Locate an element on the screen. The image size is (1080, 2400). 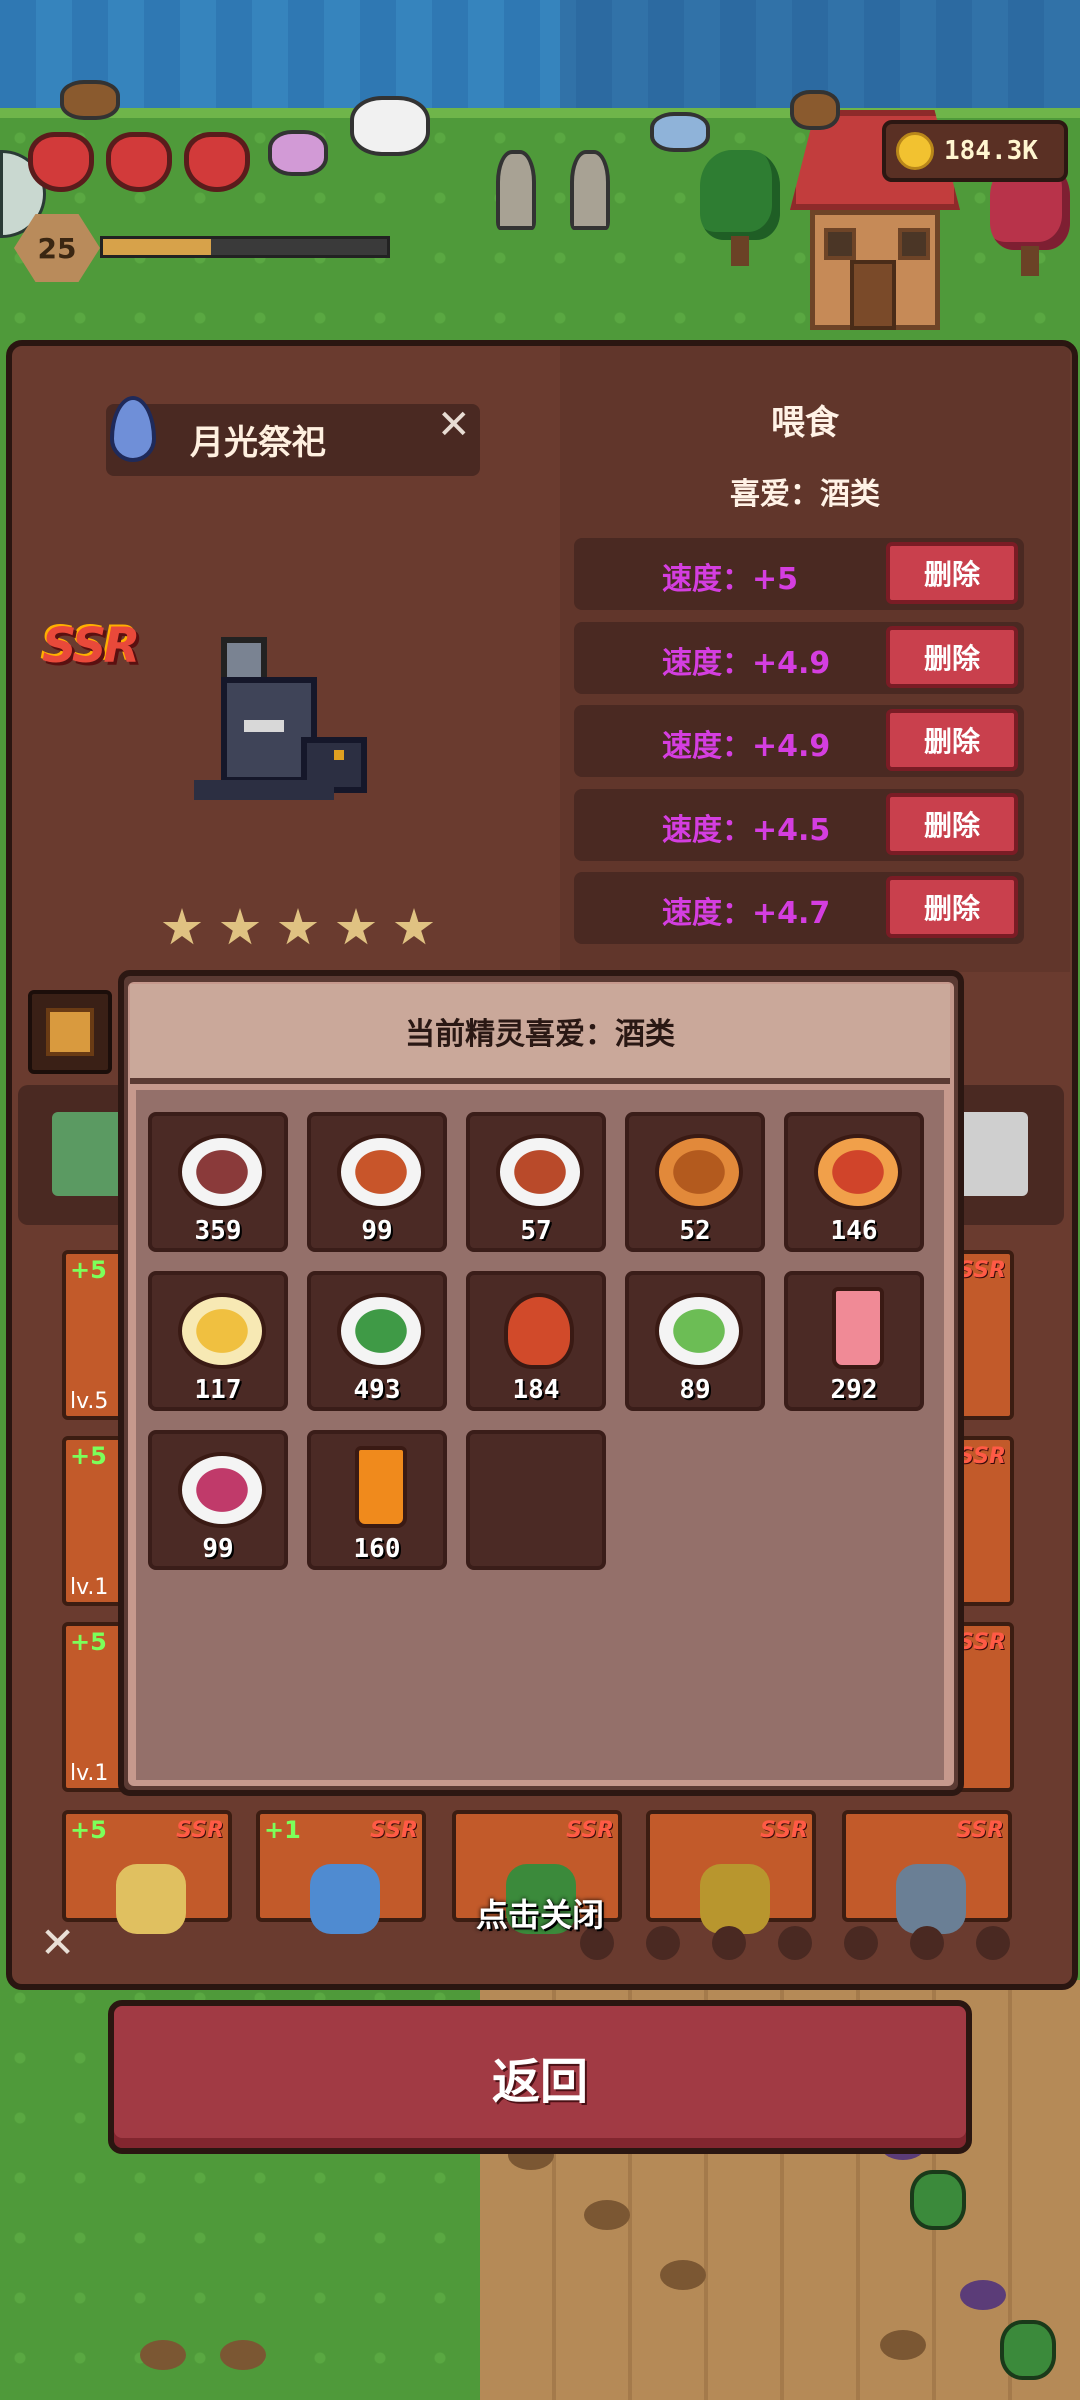
coin-amount: 184.3K is located at coordinates (991, 151).